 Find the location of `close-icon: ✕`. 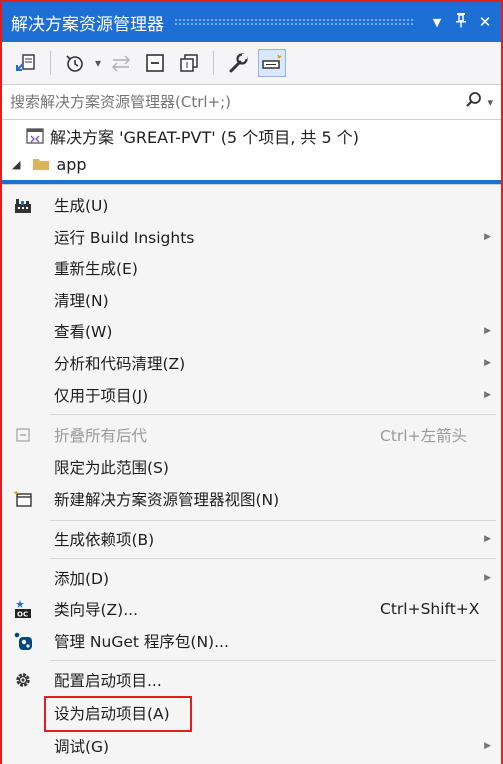

close-icon: ✕ is located at coordinates (485, 22).